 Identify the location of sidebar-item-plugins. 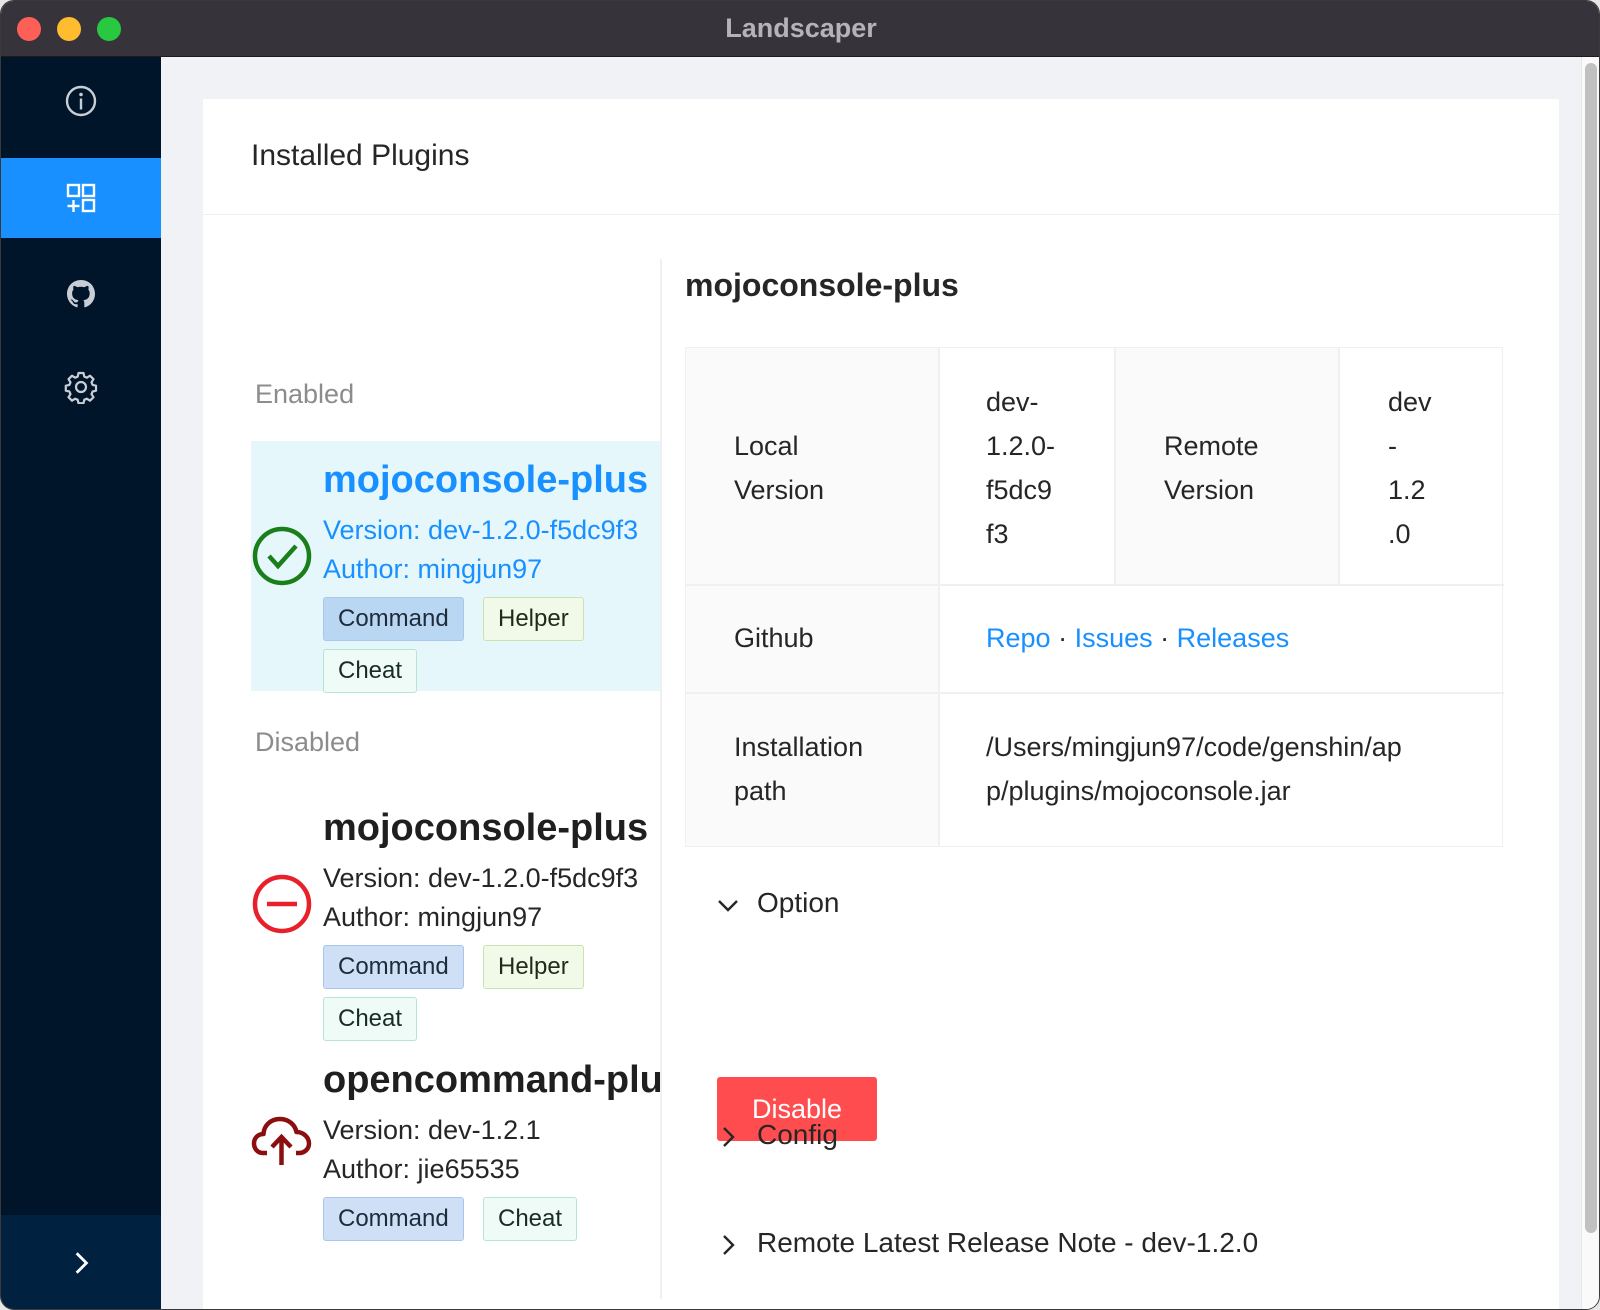
(81, 198).